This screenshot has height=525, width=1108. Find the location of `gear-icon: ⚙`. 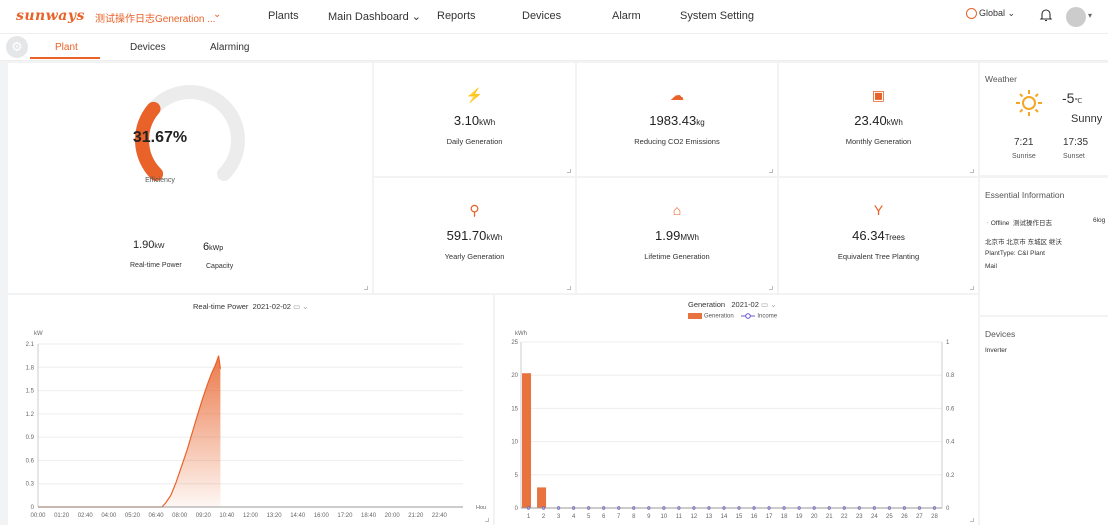

gear-icon: ⚙ is located at coordinates (17, 47).